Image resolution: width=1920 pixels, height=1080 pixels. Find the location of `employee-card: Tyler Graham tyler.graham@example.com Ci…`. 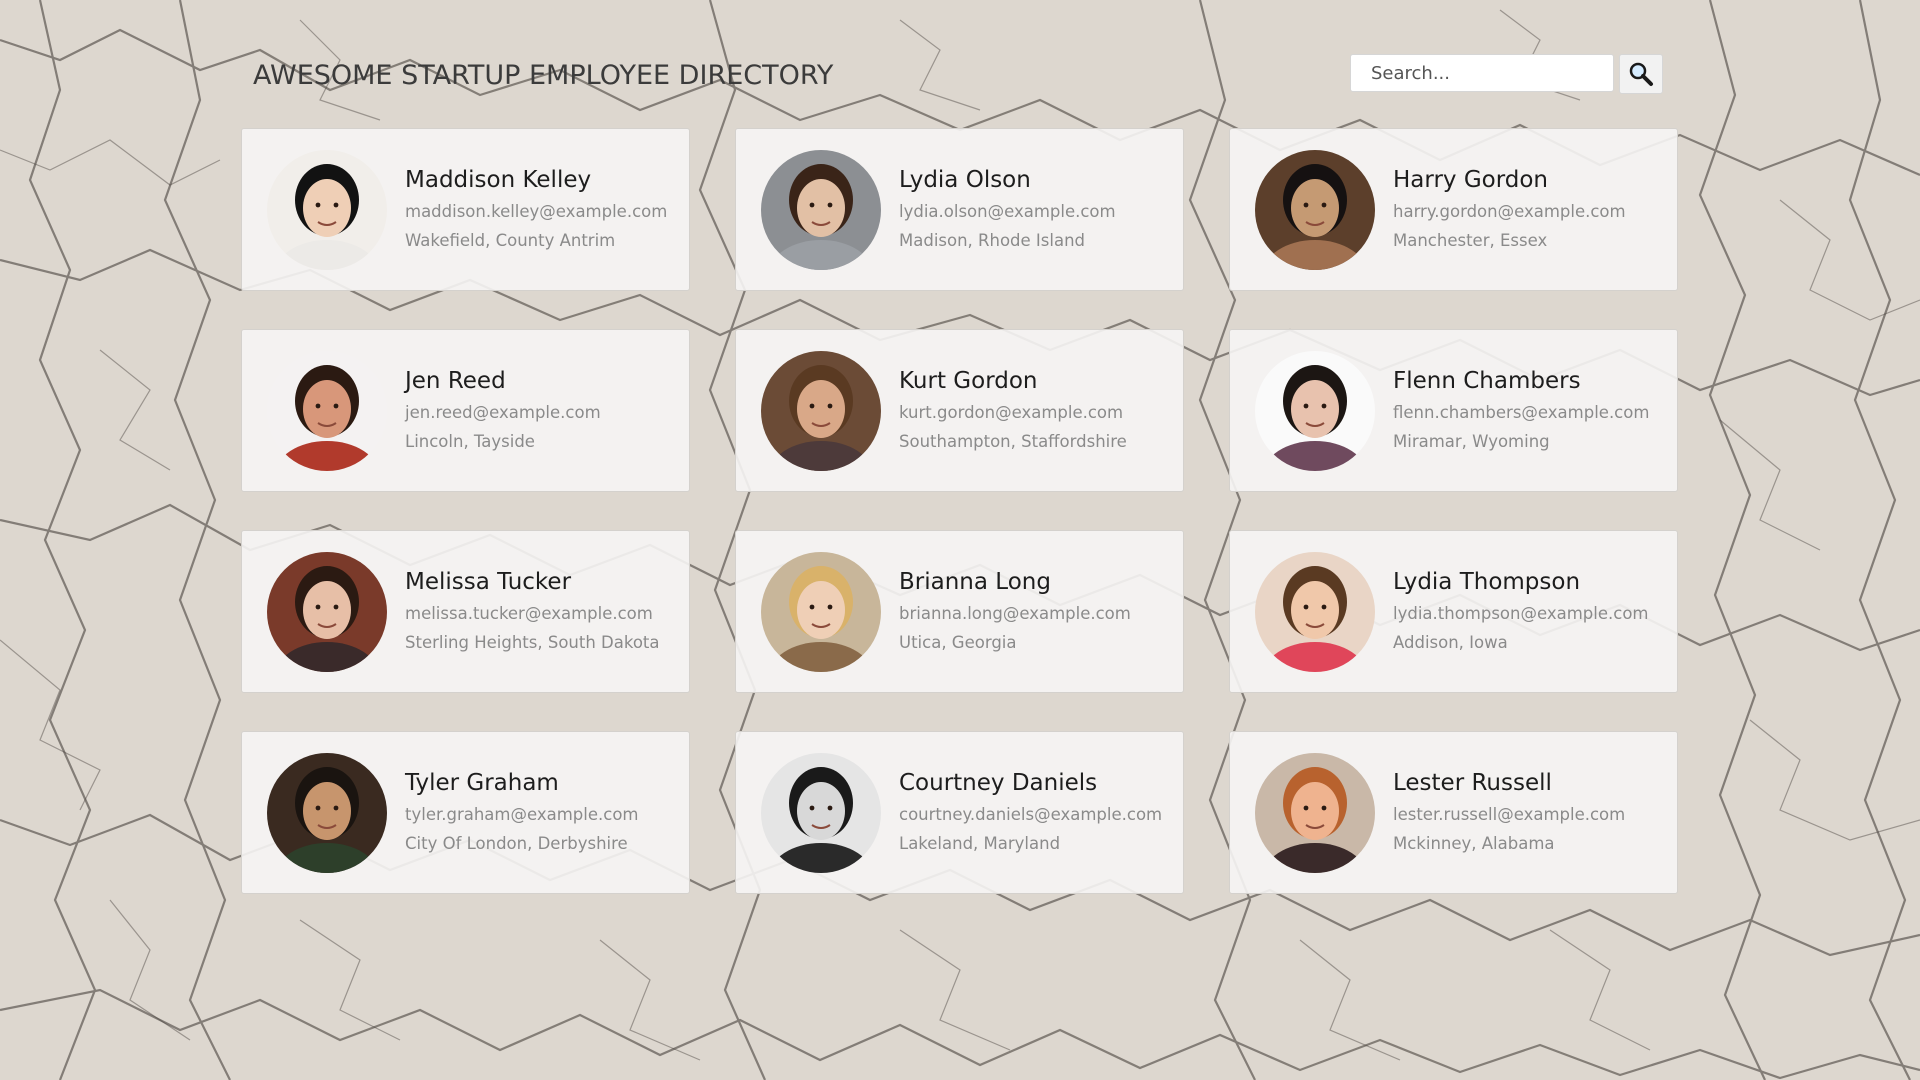

employee-card: Tyler Graham tyler.graham@example.com Ci… is located at coordinates (465, 812).